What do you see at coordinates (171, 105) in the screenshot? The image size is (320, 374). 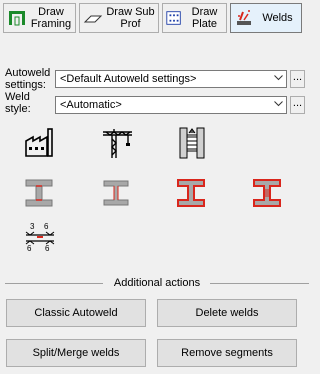 I see `weld-style-select: <Automatic>` at bounding box center [171, 105].